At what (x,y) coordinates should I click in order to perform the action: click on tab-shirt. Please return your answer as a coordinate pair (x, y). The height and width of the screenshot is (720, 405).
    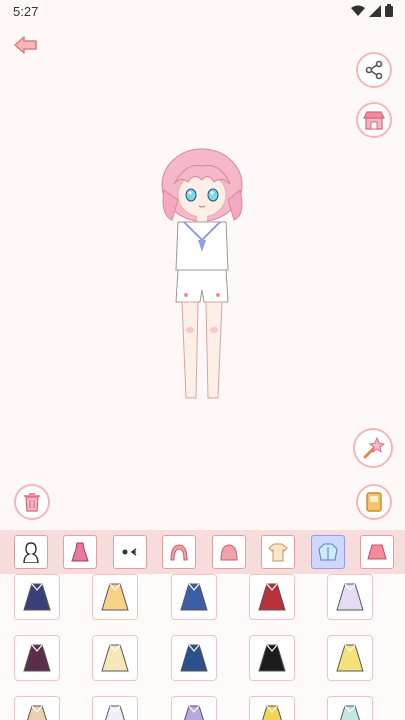
    Looking at the image, I should click on (278, 552).